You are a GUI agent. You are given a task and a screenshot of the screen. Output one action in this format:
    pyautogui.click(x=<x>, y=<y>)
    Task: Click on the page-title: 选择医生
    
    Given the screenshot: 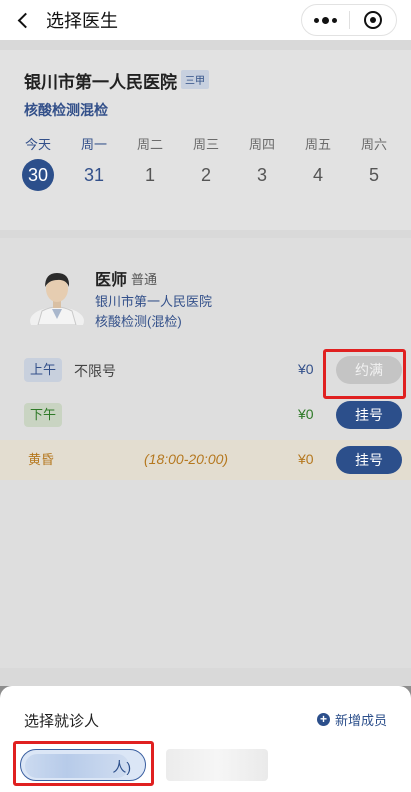 What is the action you would take?
    pyautogui.click(x=82, y=21)
    